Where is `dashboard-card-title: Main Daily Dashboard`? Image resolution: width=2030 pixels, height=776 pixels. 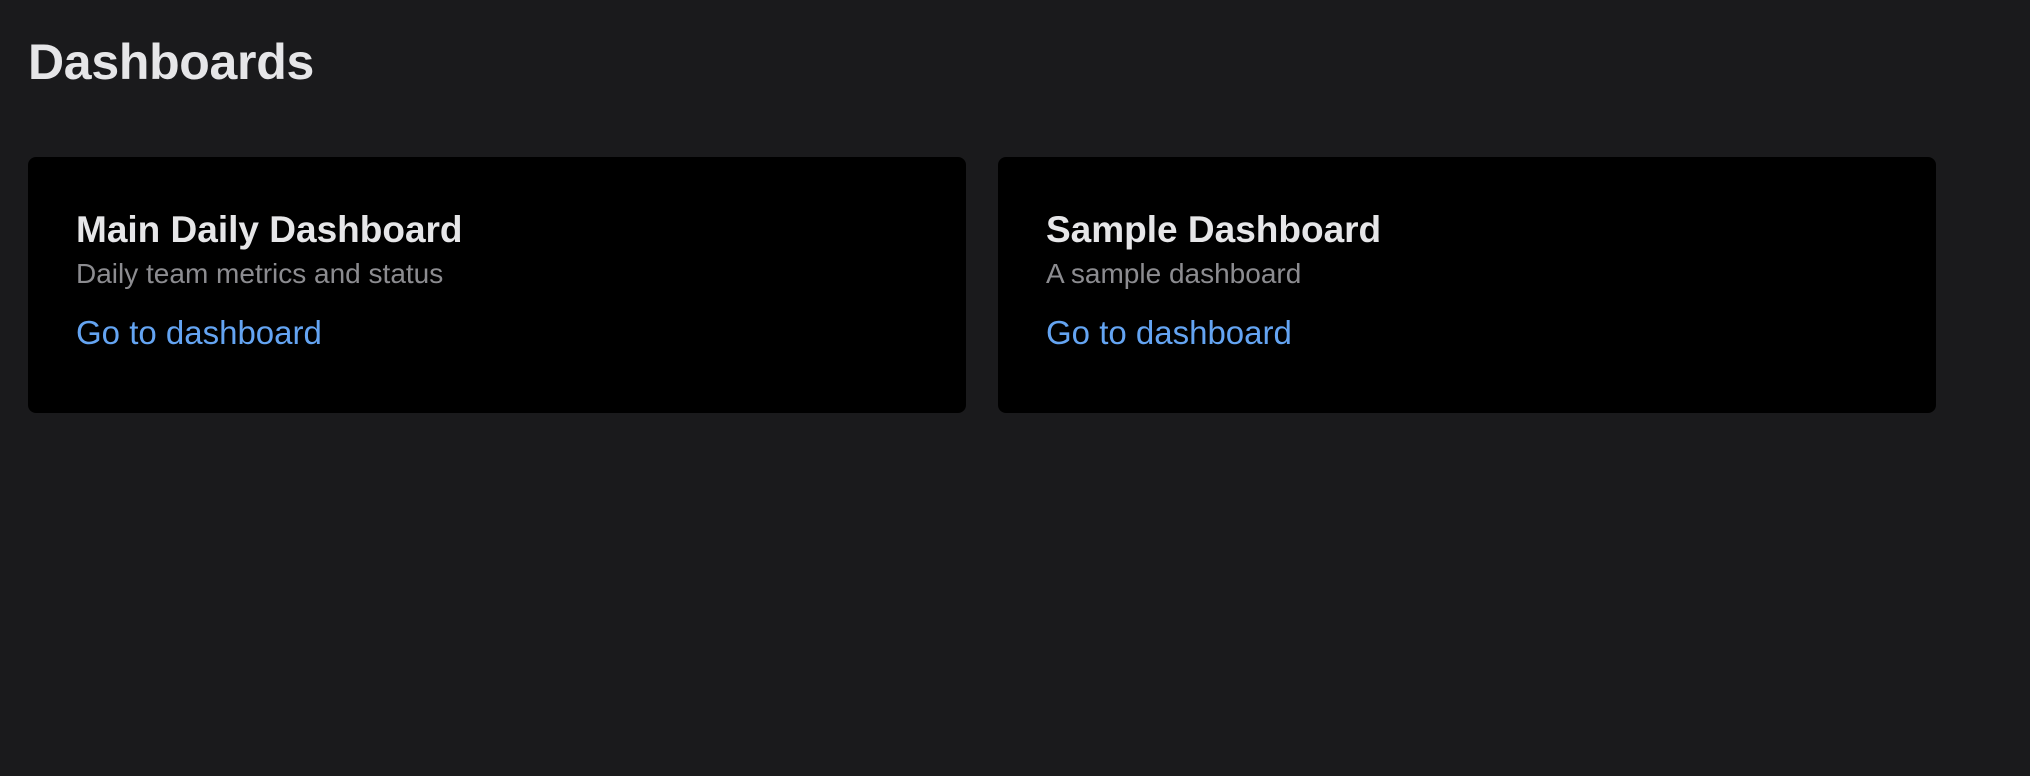 dashboard-card-title: Main Daily Dashboard is located at coordinates (269, 229).